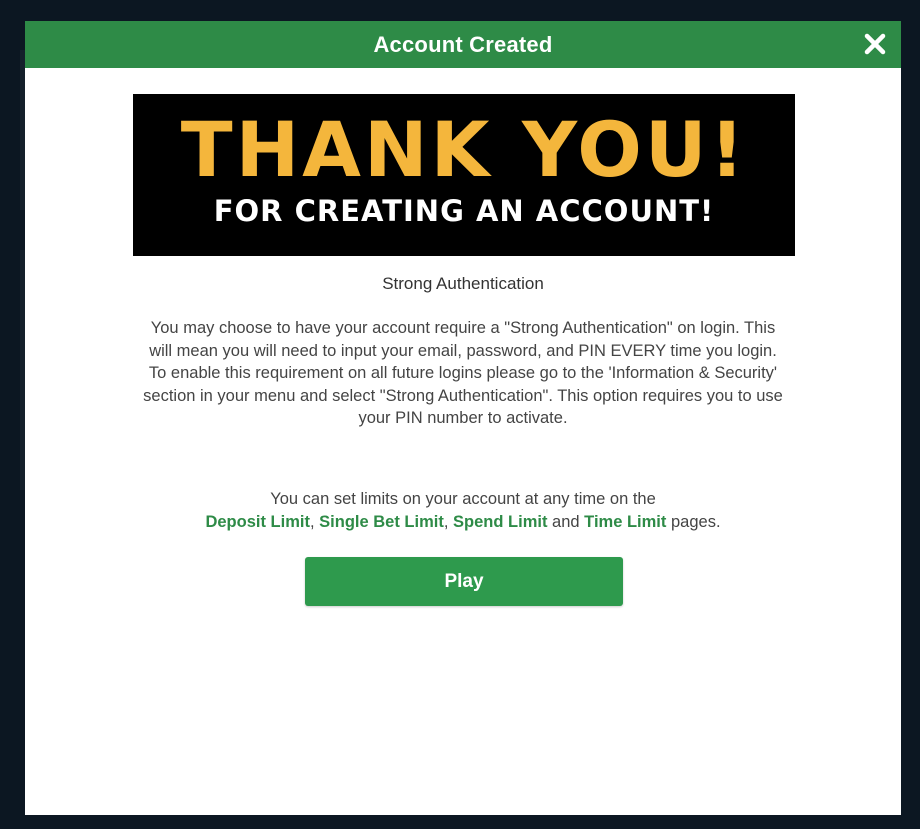 The image size is (920, 829). I want to click on and-word: and, so click(566, 522).